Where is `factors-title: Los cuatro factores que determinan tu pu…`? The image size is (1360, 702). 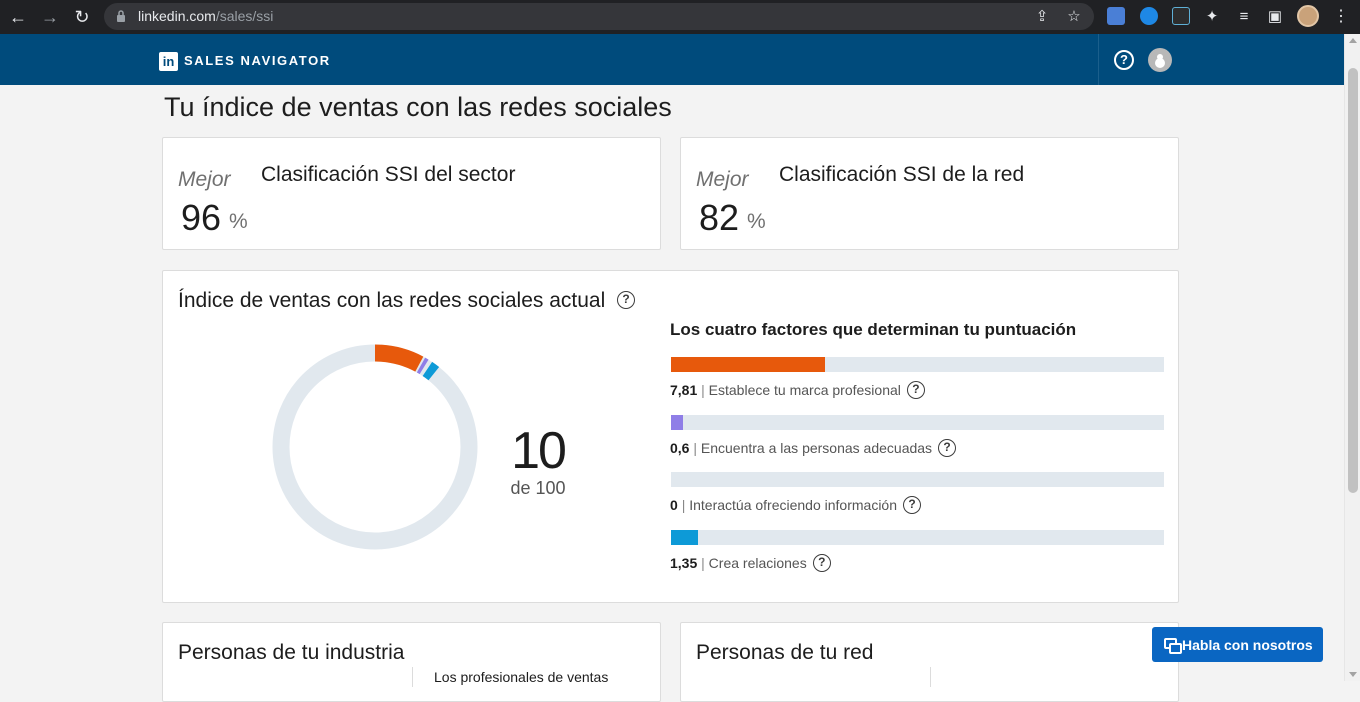 factors-title: Los cuatro factores que determinan tu pu… is located at coordinates (873, 329).